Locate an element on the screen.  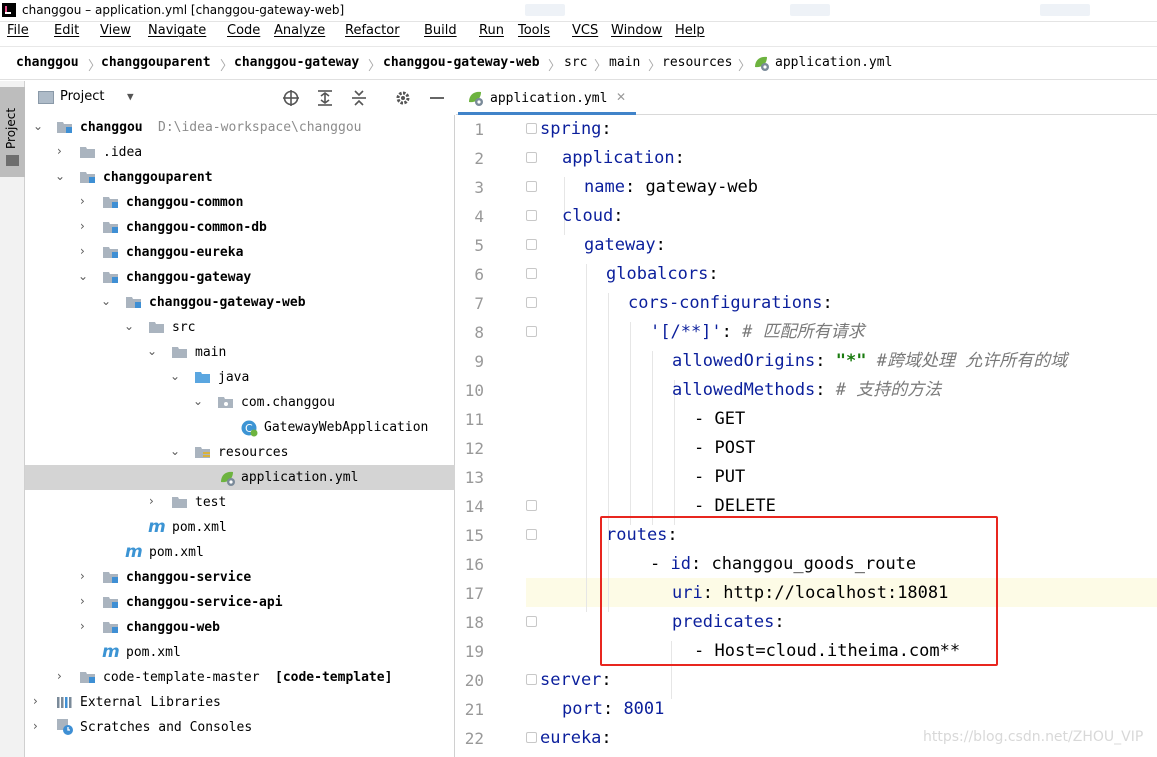
project-tool-tab: Project is located at coordinates (12, 132).